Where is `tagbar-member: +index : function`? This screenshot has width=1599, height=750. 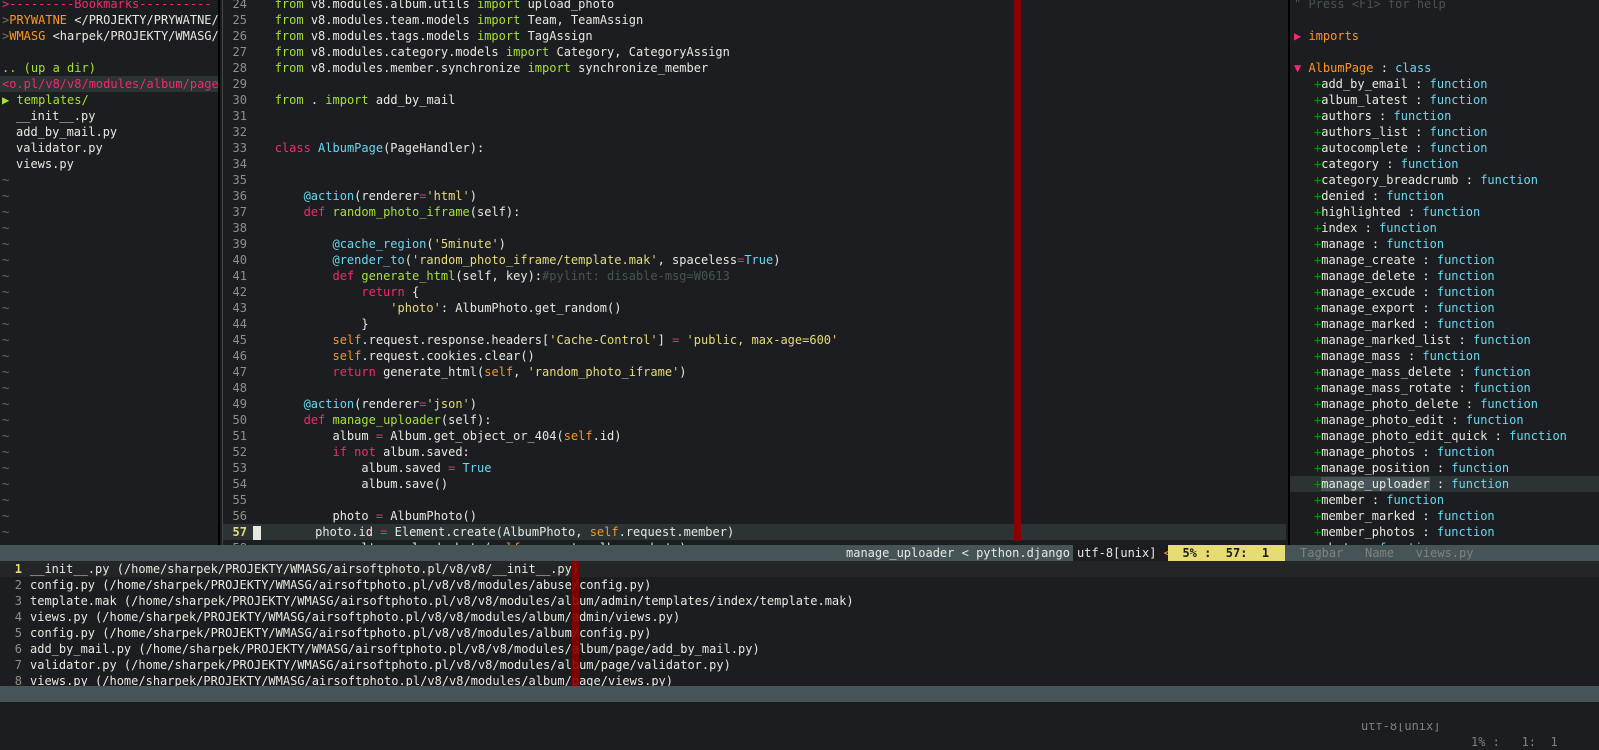
tagbar-member: +index : function is located at coordinates (1444, 228).